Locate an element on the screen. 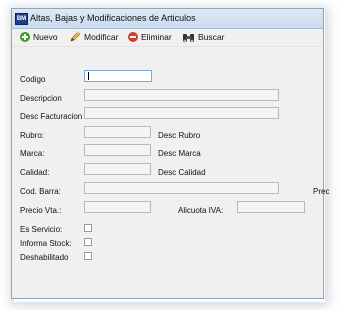 The height and width of the screenshot is (310, 340). deshabilitado-label: Deshabilitado is located at coordinates (44, 257).